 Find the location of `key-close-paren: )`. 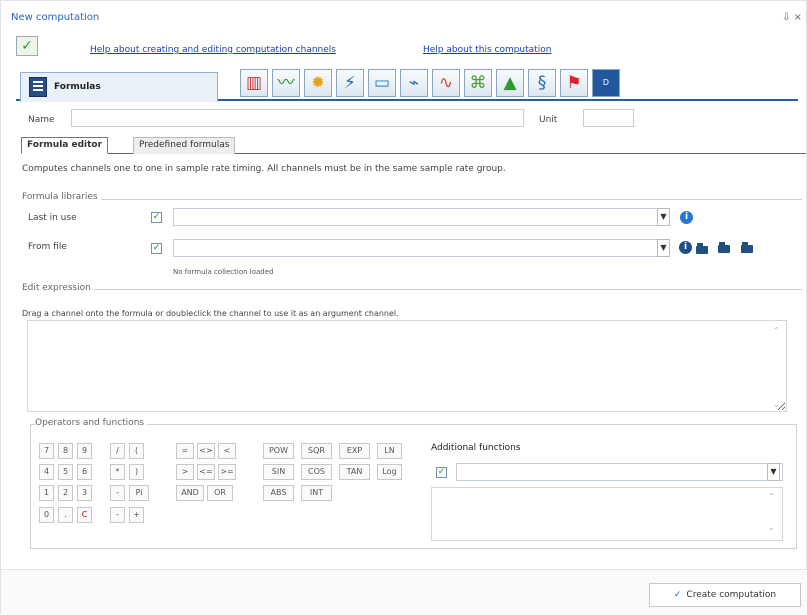

key-close-paren: ) is located at coordinates (136, 472).